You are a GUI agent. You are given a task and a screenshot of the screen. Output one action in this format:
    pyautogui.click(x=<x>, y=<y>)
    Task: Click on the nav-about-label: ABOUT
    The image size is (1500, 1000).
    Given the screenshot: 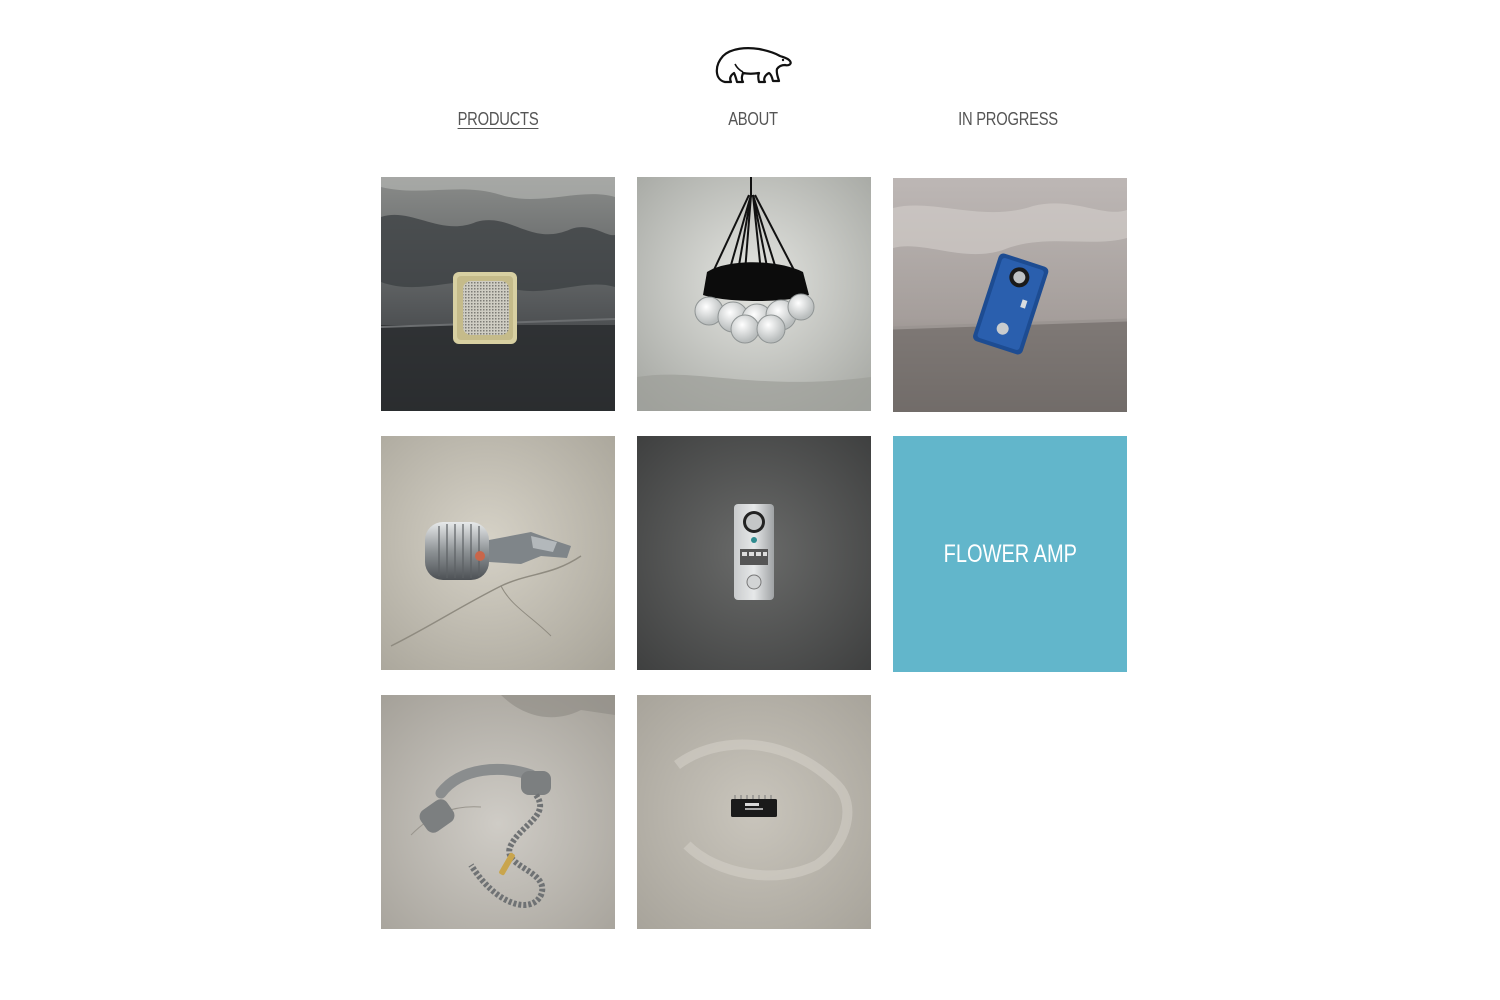 What is the action you would take?
    pyautogui.click(x=753, y=119)
    